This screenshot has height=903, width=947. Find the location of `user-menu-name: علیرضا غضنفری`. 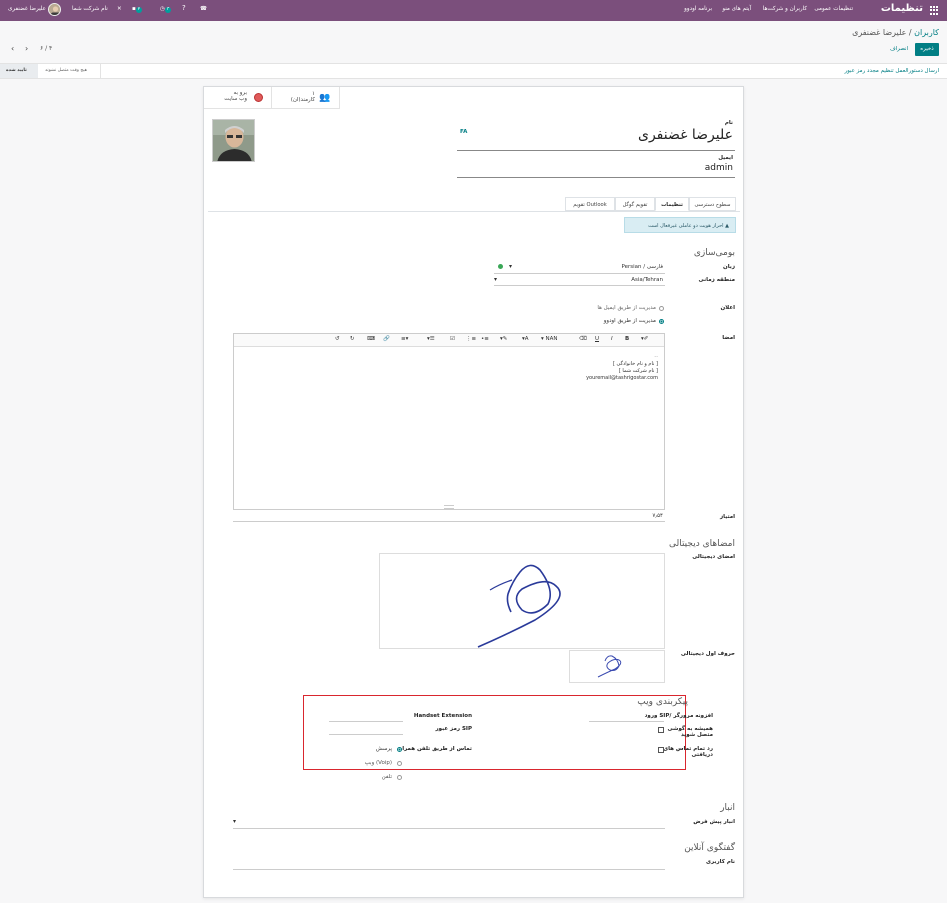

user-menu-name: علیرضا غضنفری is located at coordinates (27, 9).